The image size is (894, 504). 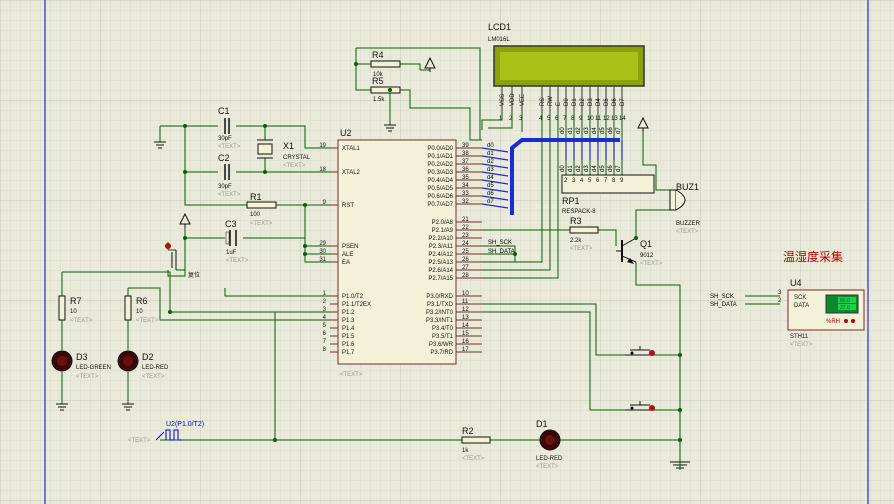 What do you see at coordinates (351, 375) in the screenshot?
I see `u2-ph: <TEXT>` at bounding box center [351, 375].